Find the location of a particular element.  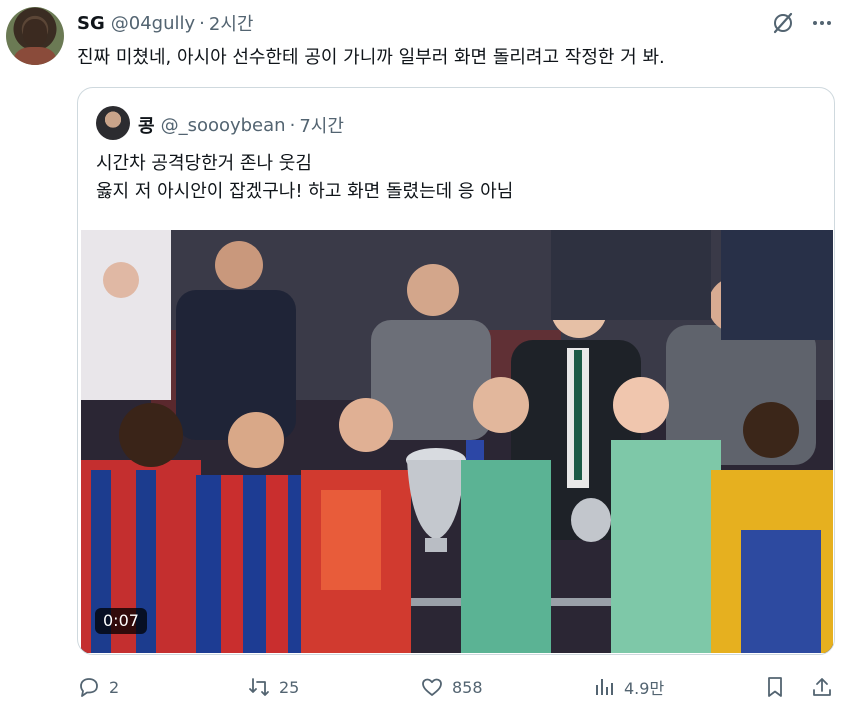

like-button: 858 is located at coordinates (451, 687).